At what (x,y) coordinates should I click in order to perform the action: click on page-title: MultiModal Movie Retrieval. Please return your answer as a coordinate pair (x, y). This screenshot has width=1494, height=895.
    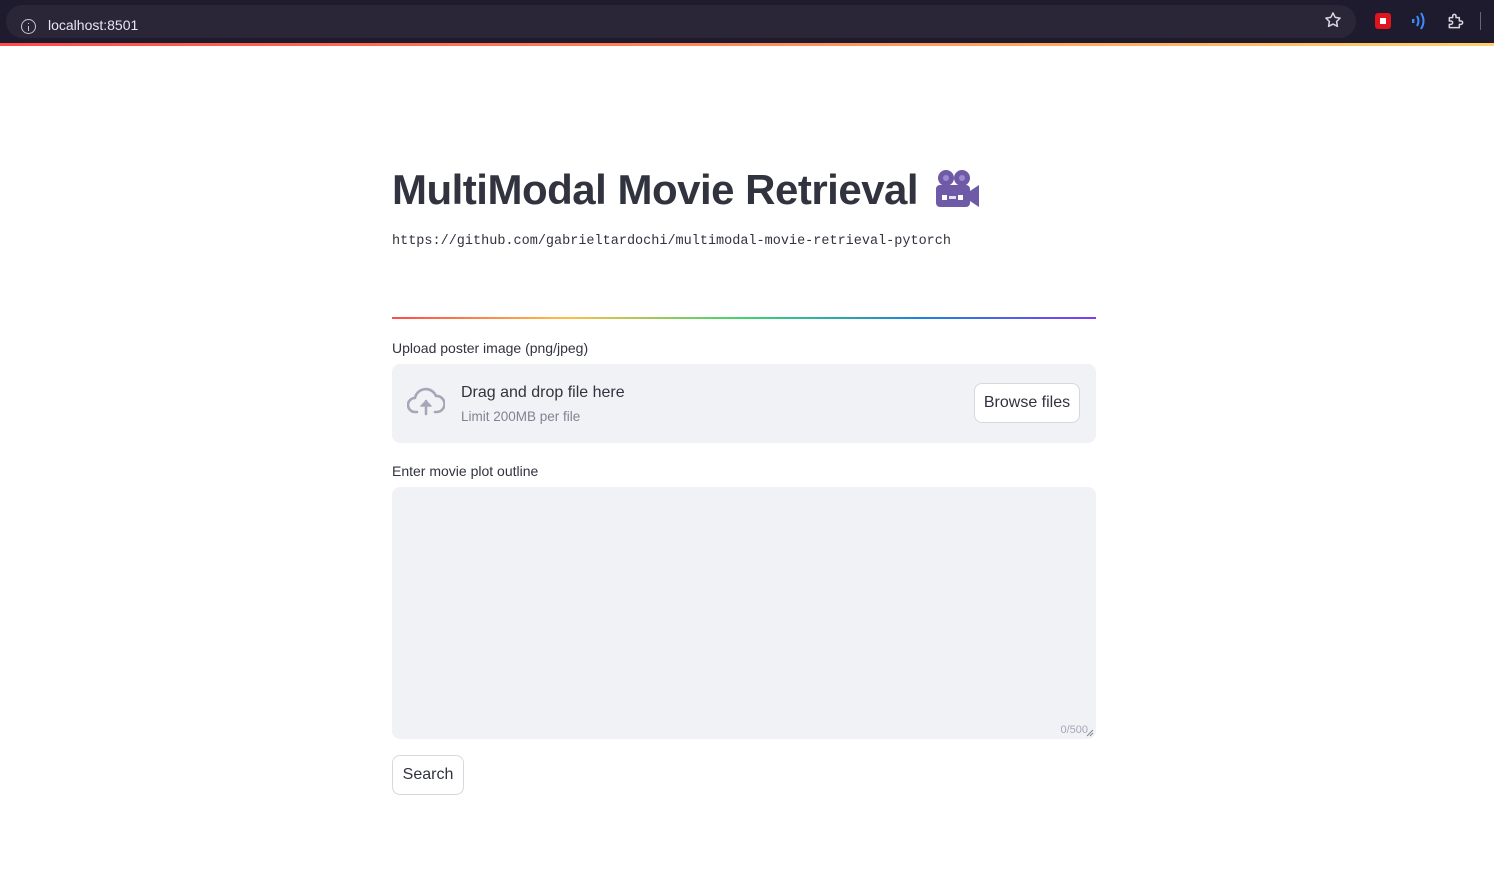
    Looking at the image, I should click on (655, 189).